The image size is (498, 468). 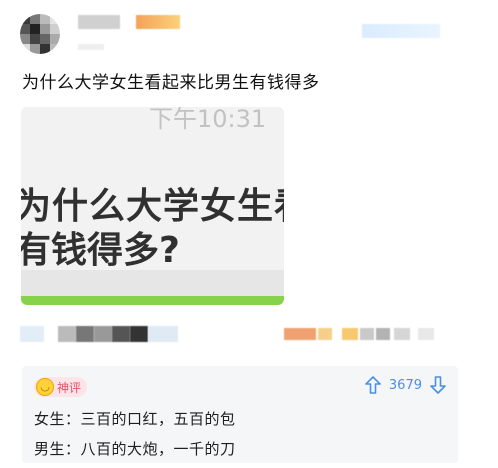 I want to click on image-green-bar, so click(x=152, y=300).